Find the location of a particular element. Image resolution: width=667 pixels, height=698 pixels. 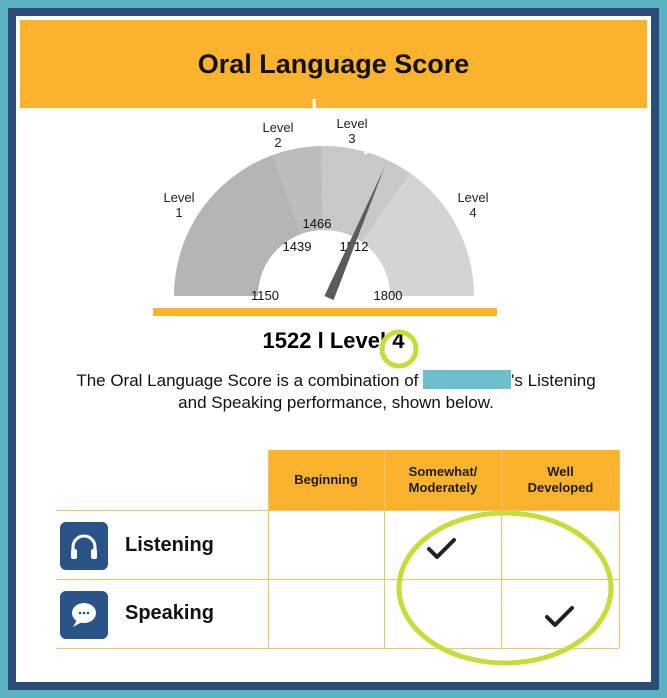

listening-check-icon is located at coordinates (441, 548).